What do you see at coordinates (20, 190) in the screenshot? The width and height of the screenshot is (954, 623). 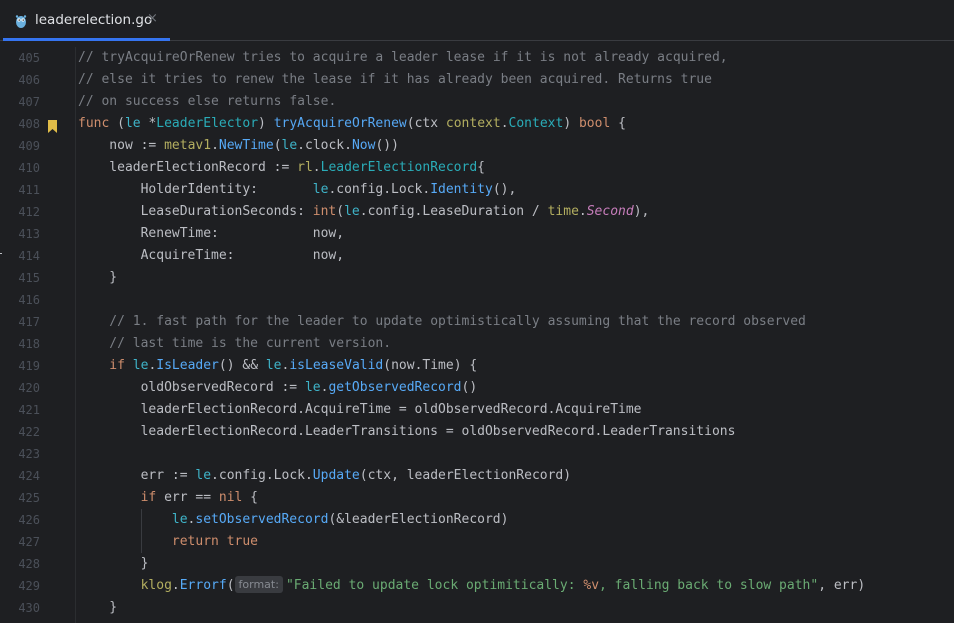 I see `line-number: 411` at bounding box center [20, 190].